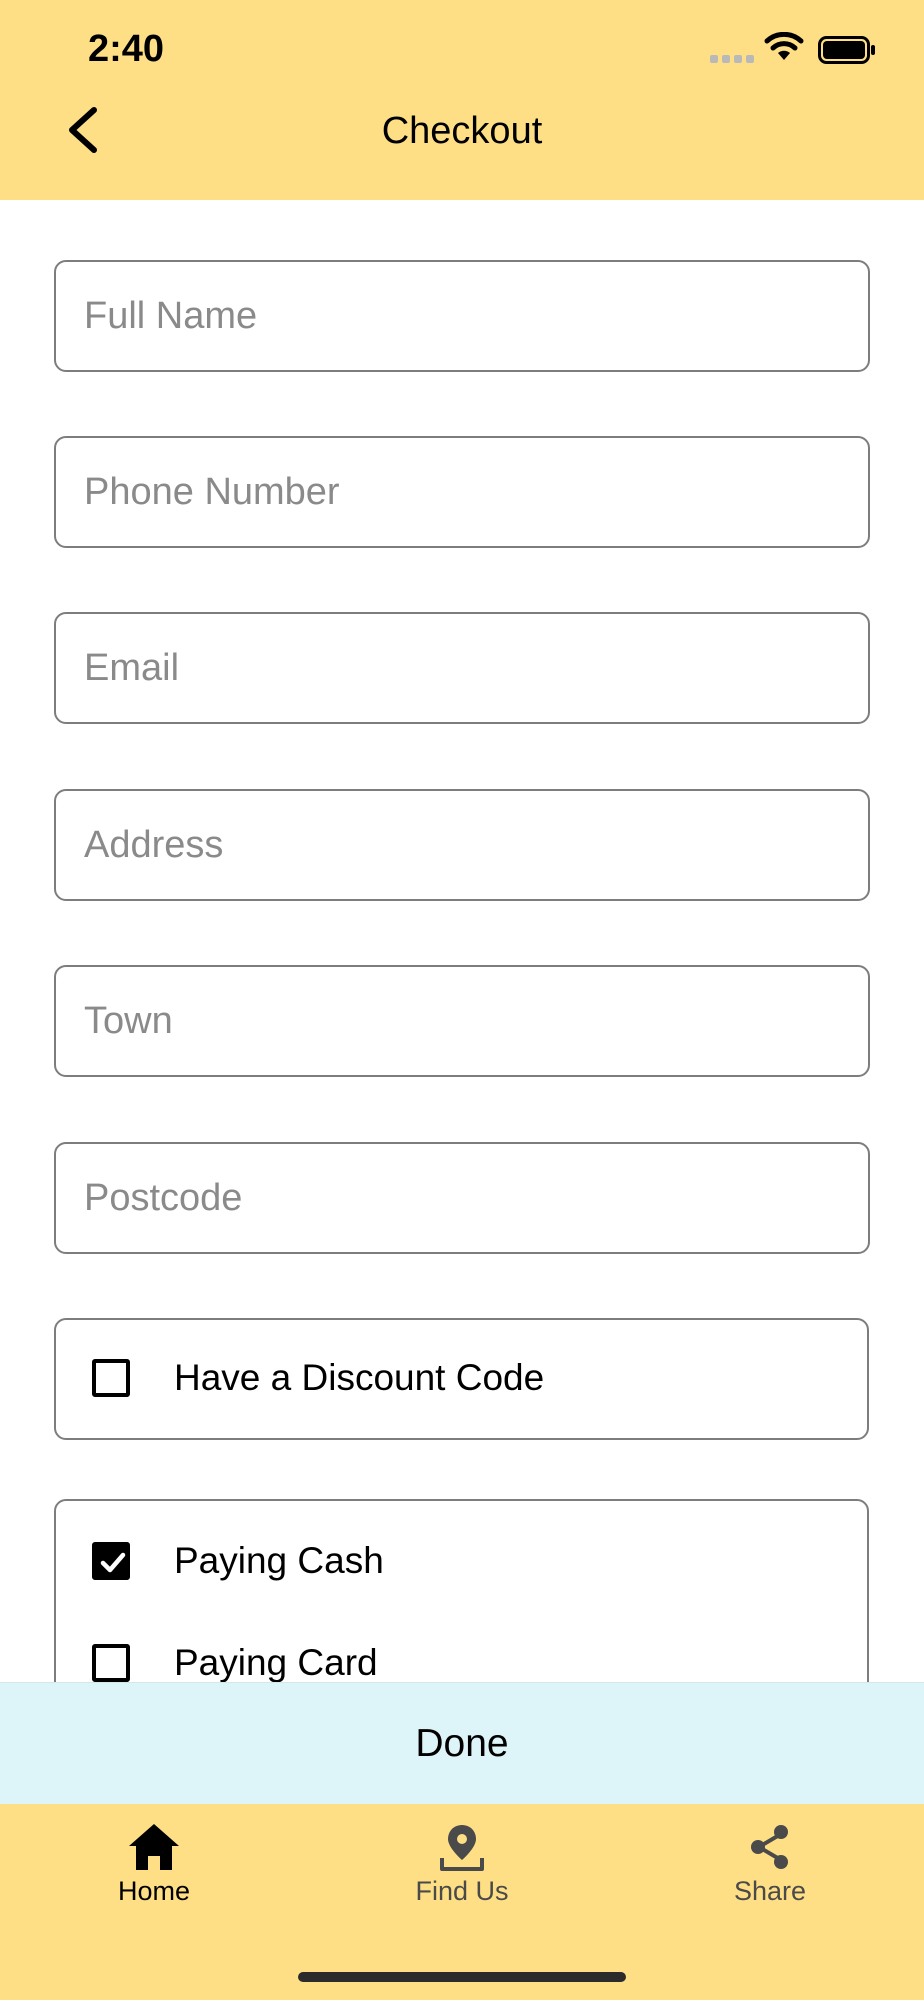  I want to click on tab-home-label: Home, so click(154, 1891).